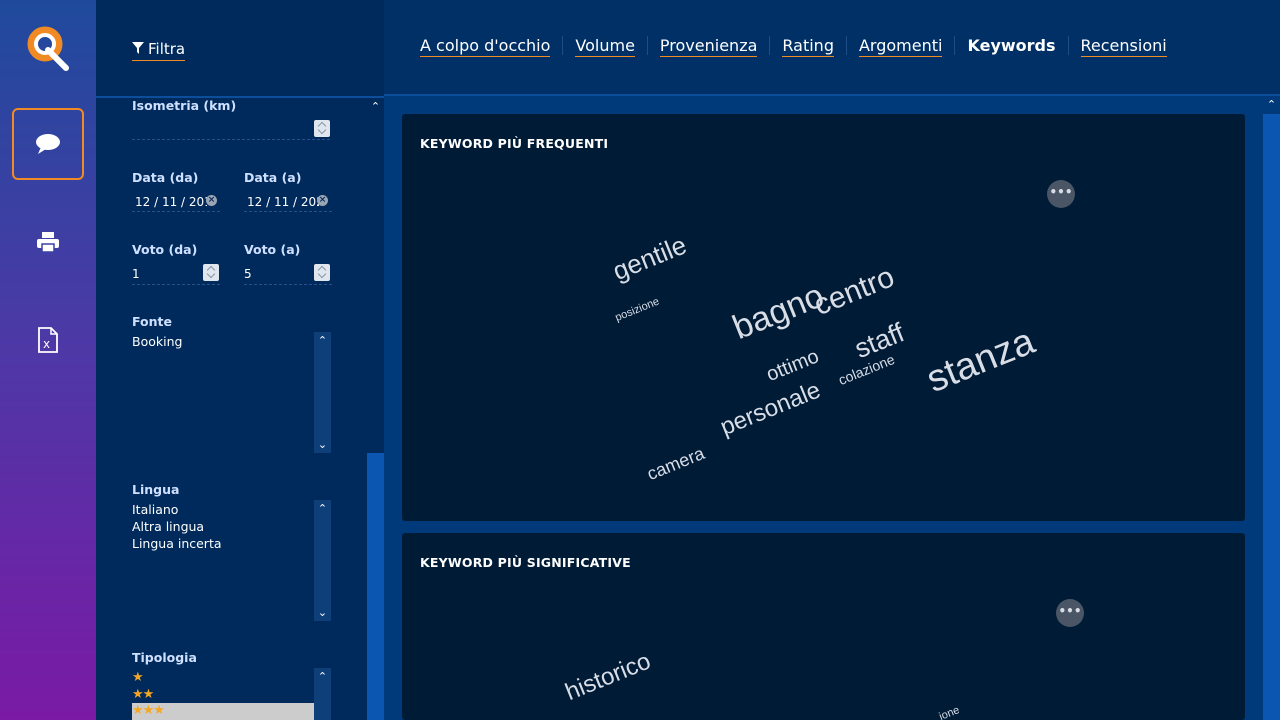 Image resolution: width=1280 pixels, height=720 pixels. I want to click on tipologia-label: Tipologia, so click(164, 657).